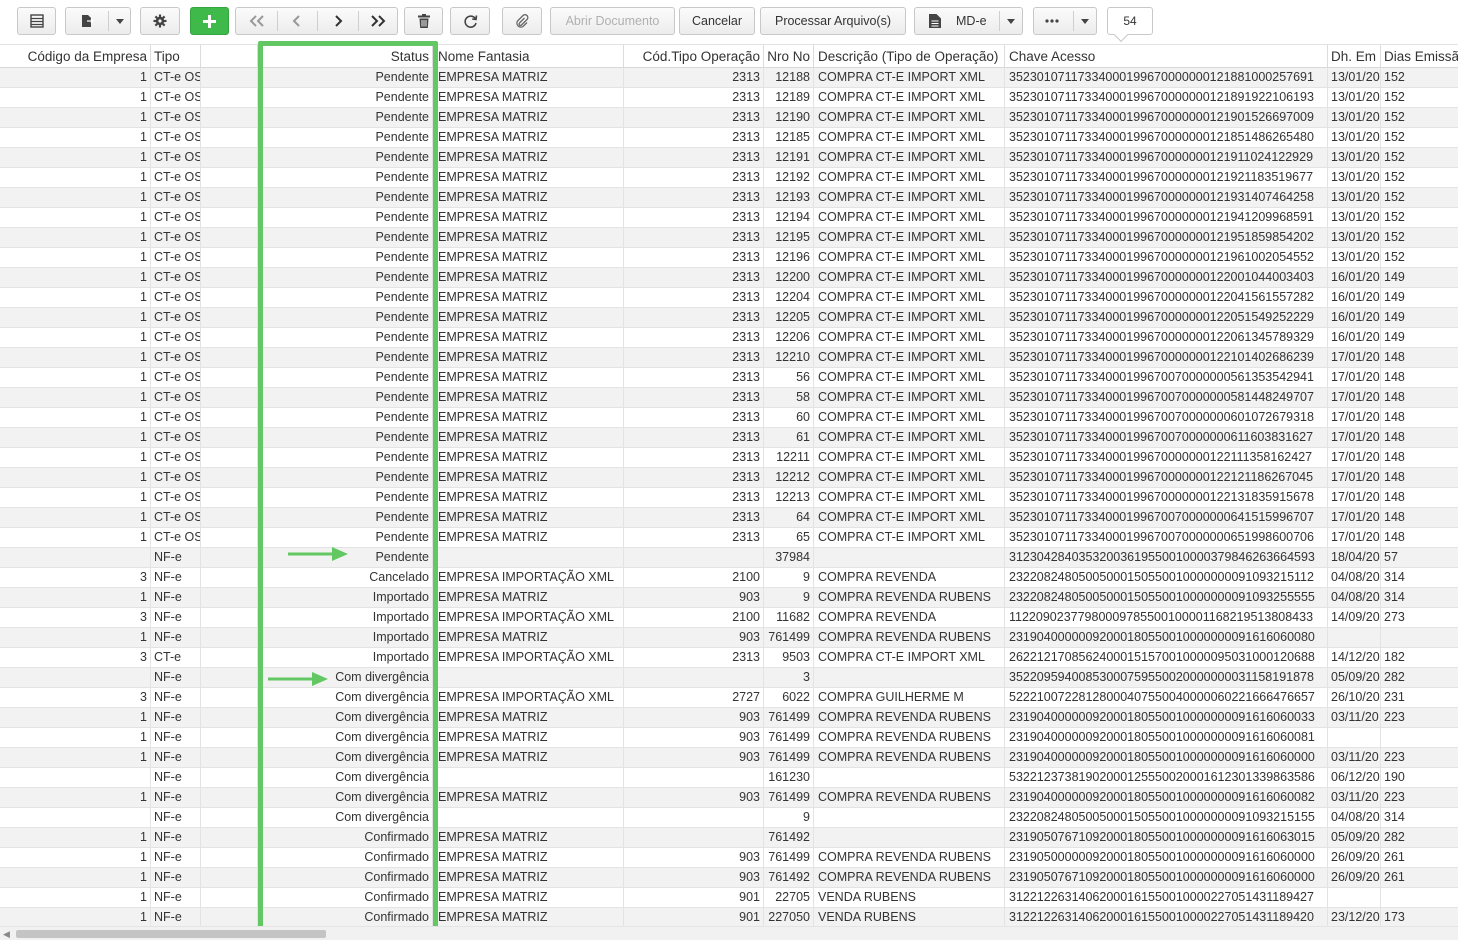 The width and height of the screenshot is (1458, 940). Describe the element at coordinates (337, 21) in the screenshot. I see `next-record-button` at that location.